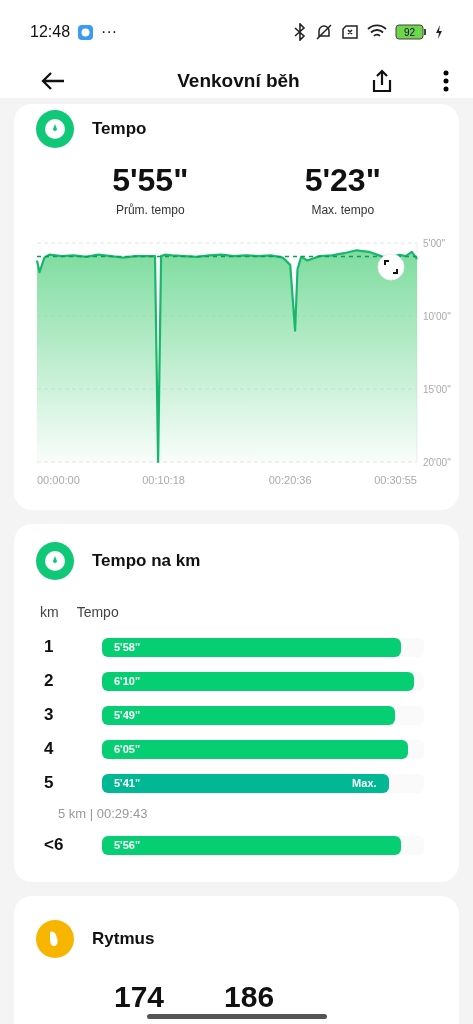  I want to click on app-notification-icon, so click(86, 32).